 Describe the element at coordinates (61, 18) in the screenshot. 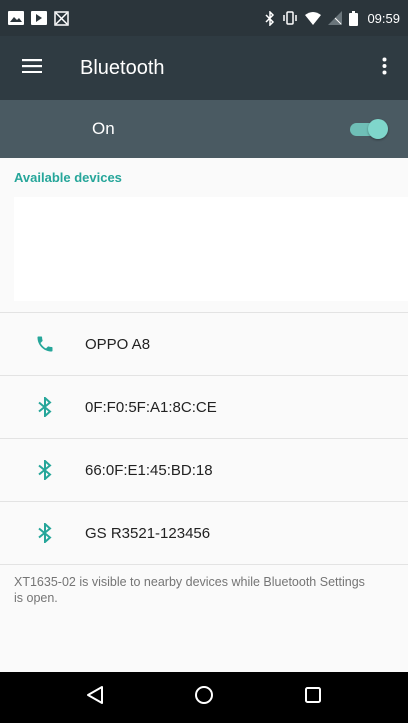

I see `blocked-icon` at that location.